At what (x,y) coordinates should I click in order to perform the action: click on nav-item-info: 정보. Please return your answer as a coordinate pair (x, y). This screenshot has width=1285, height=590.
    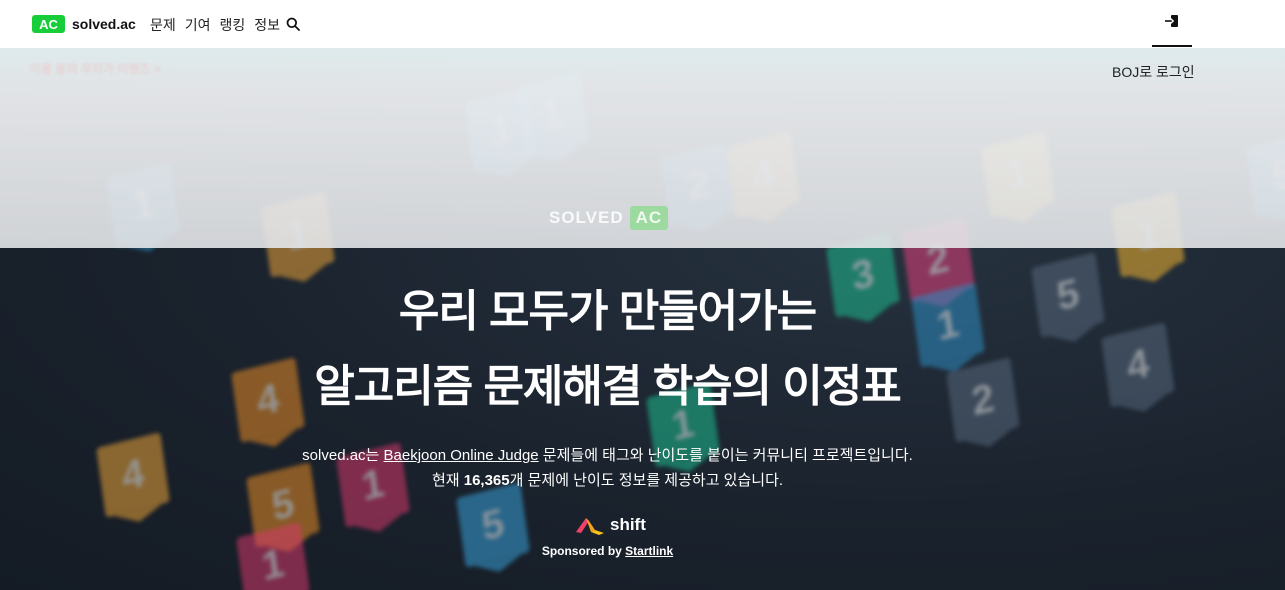
    Looking at the image, I should click on (267, 25).